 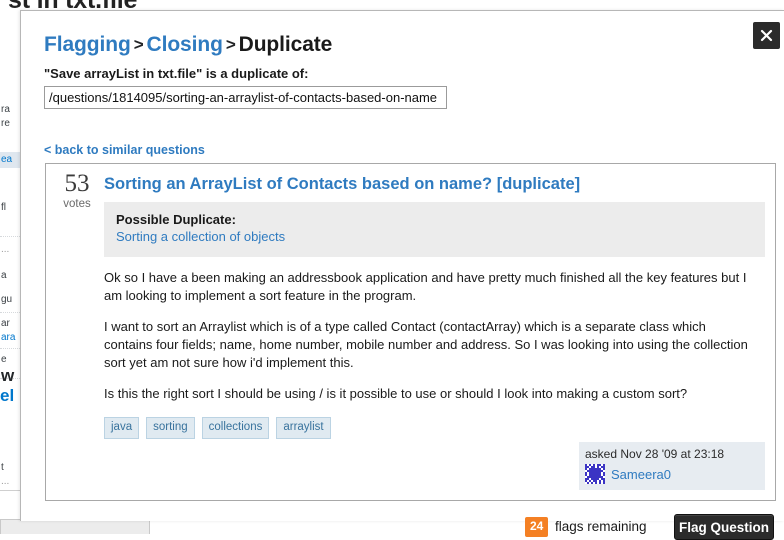 I want to click on back-to-similar-questions-link: < back to similar questions, so click(x=124, y=150).